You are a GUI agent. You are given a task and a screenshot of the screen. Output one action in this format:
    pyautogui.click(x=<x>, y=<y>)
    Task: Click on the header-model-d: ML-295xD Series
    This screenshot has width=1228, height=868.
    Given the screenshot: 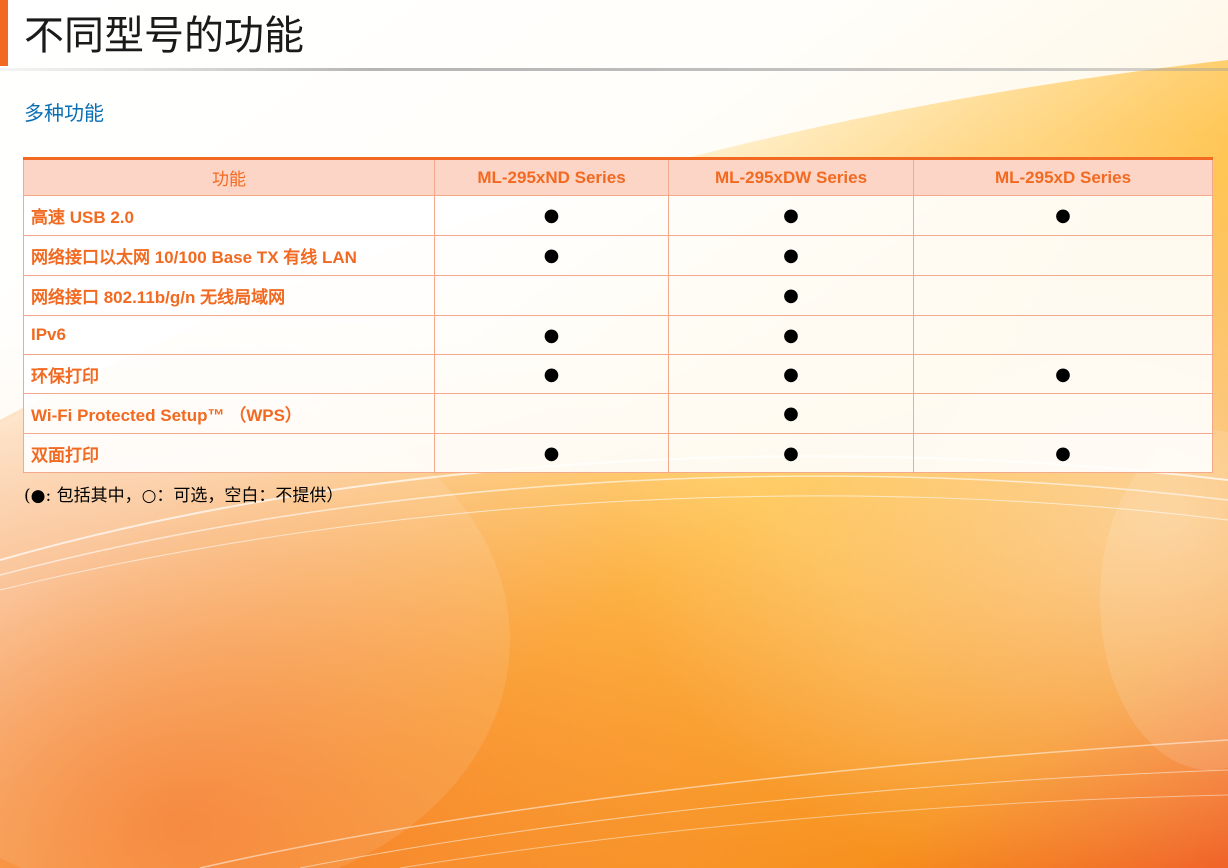 What is the action you would take?
    pyautogui.click(x=1063, y=177)
    